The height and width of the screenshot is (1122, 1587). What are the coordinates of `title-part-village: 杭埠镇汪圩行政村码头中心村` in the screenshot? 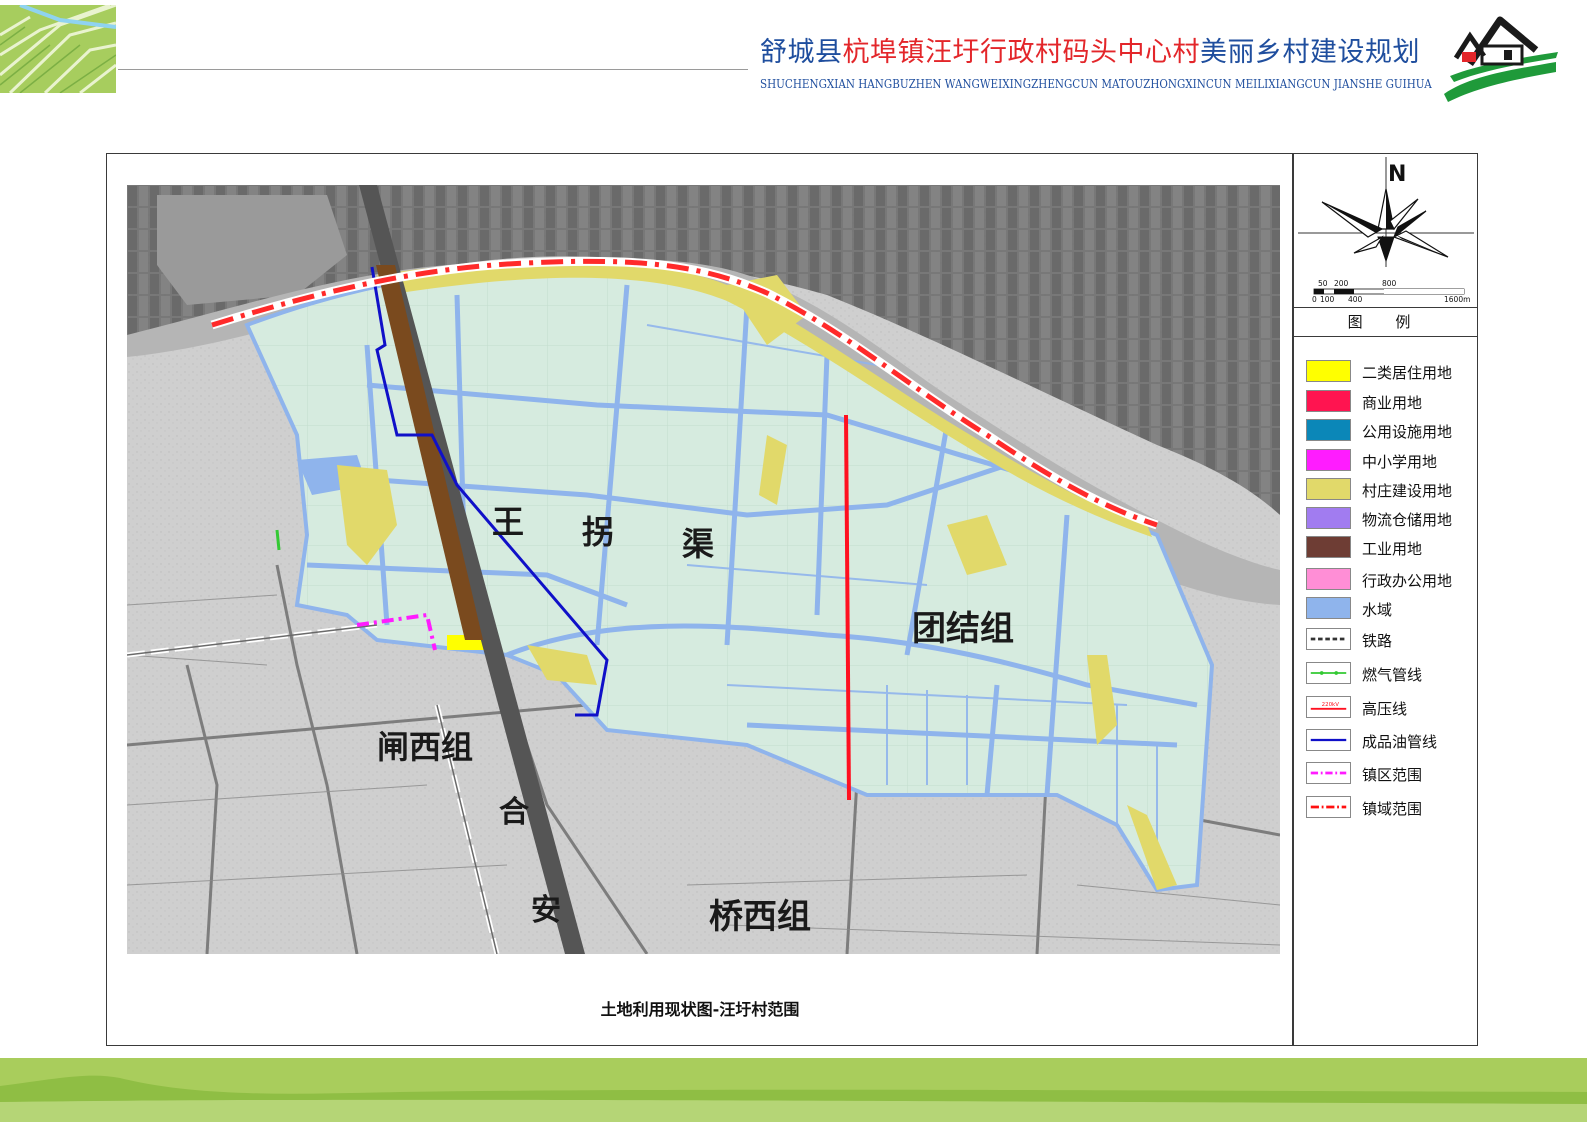 It's located at (1021, 52).